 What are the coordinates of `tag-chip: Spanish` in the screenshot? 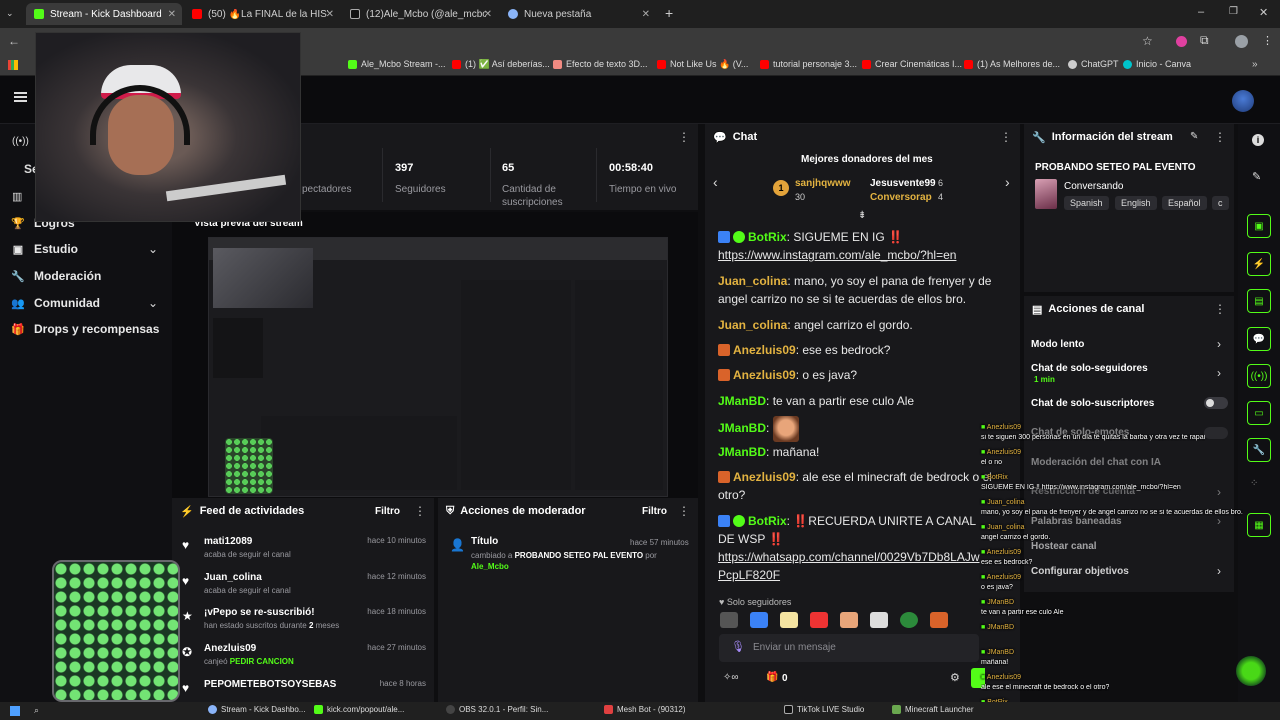 It's located at (1086, 203).